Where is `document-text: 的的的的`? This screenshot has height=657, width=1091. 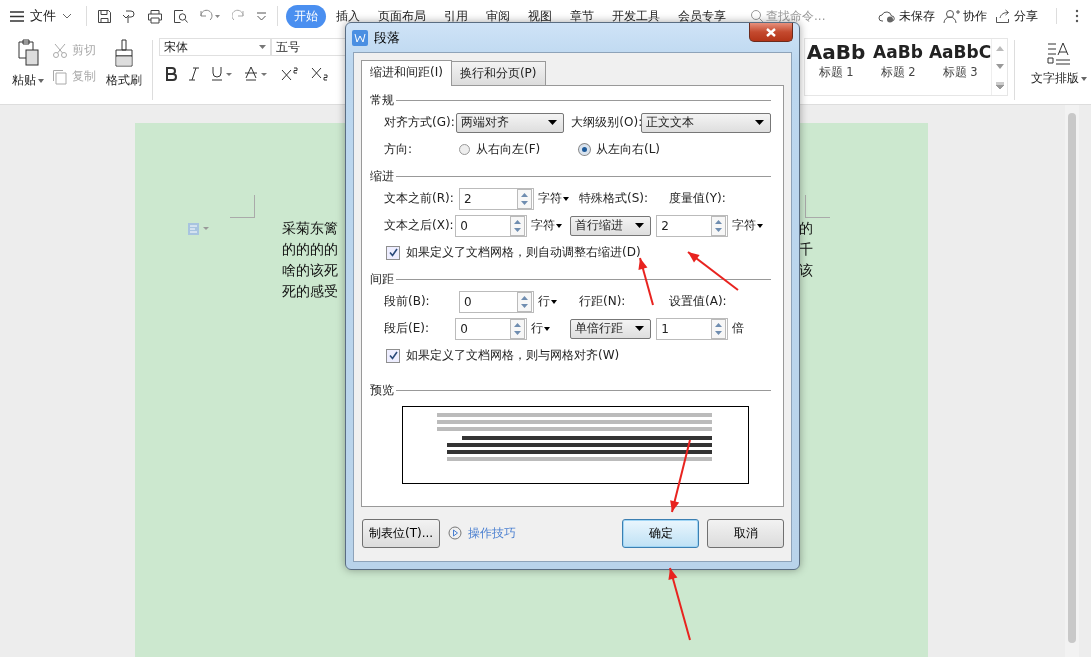
document-text: 的的的的 is located at coordinates (310, 249).